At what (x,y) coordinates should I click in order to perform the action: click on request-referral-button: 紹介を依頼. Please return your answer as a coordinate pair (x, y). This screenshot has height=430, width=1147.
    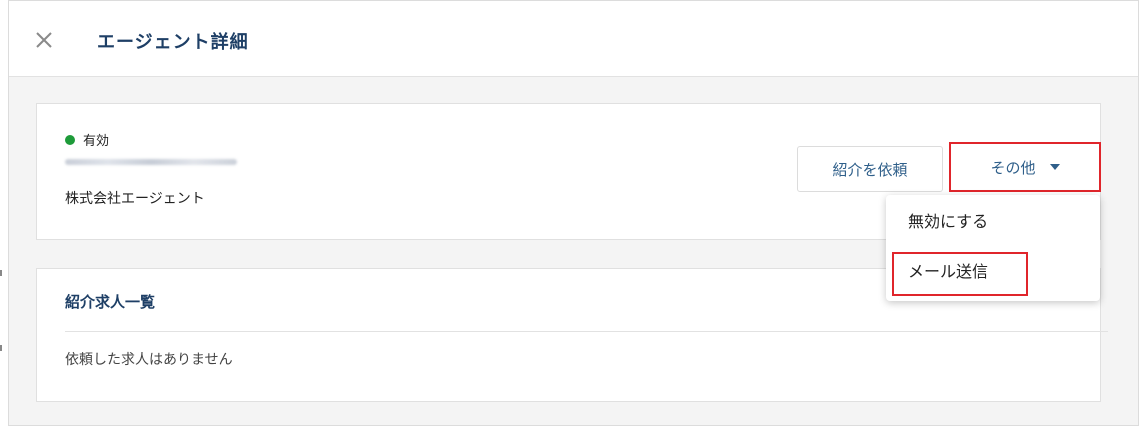
    Looking at the image, I should click on (870, 169).